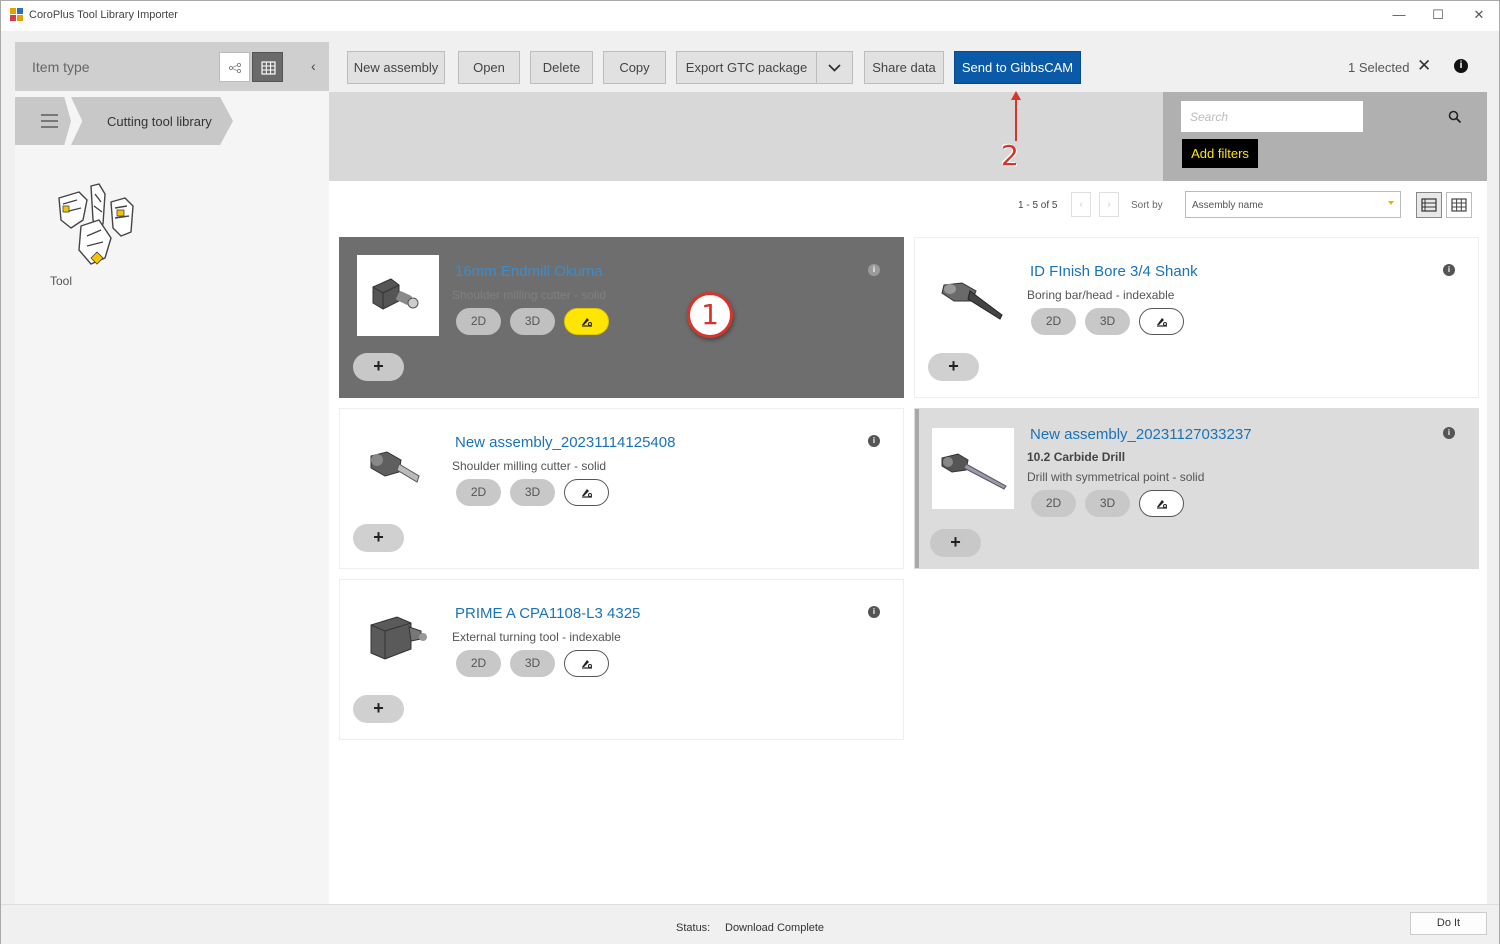 This screenshot has height=944, width=1500. What do you see at coordinates (103, 15) in the screenshot?
I see `window-title: CoroPlus Tool Library Importer` at bounding box center [103, 15].